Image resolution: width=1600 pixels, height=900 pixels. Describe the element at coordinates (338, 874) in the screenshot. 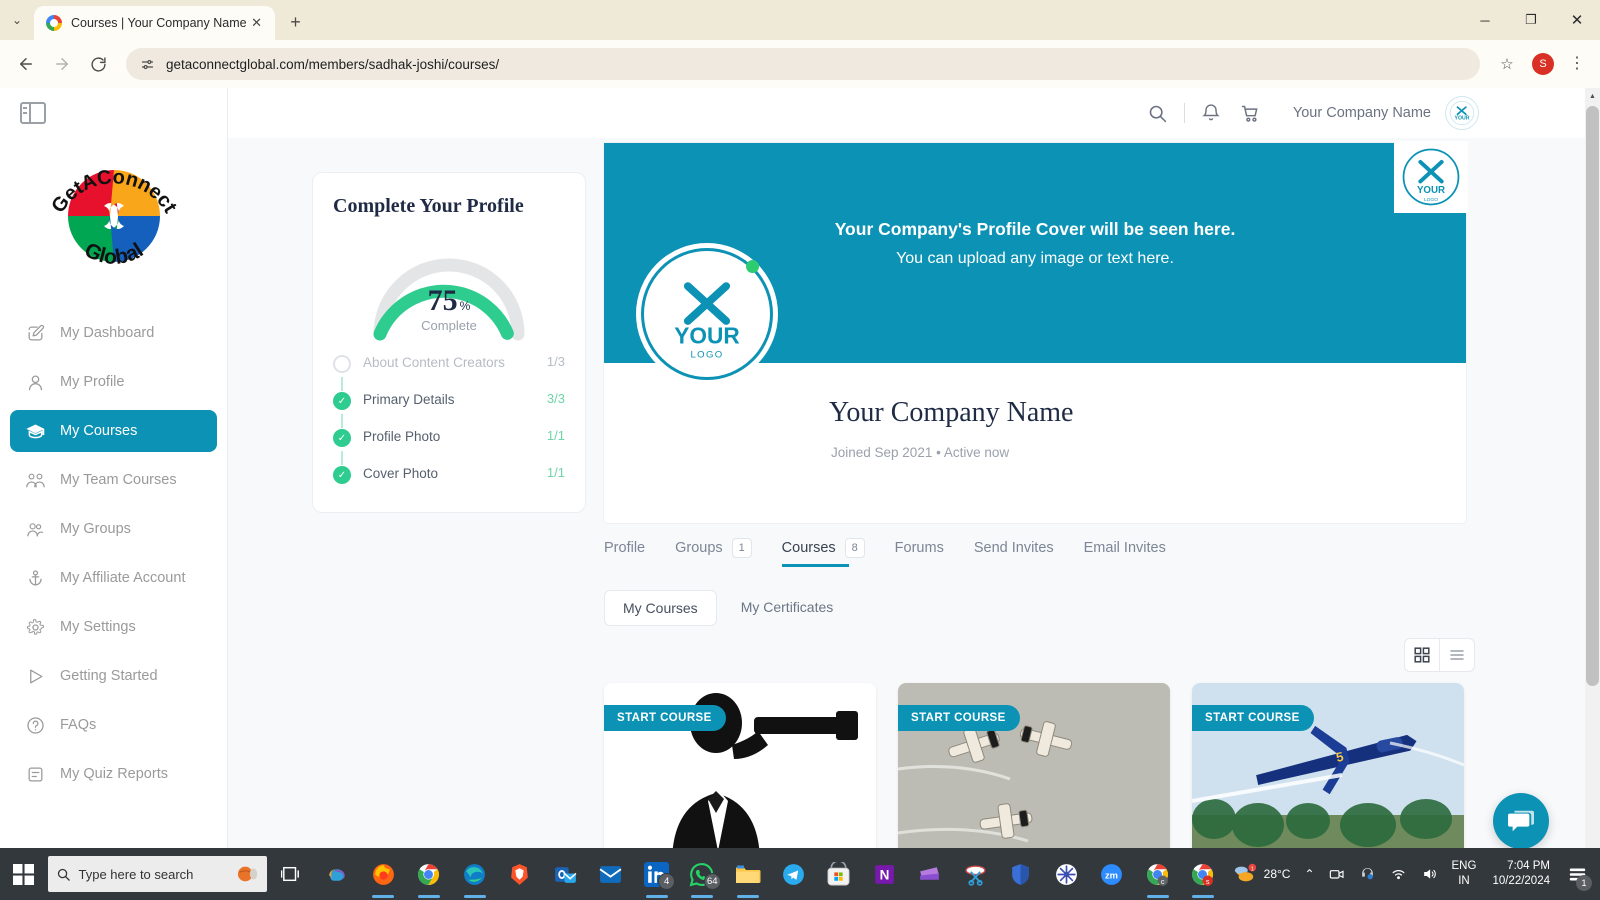

I see `copilot-icon` at that location.